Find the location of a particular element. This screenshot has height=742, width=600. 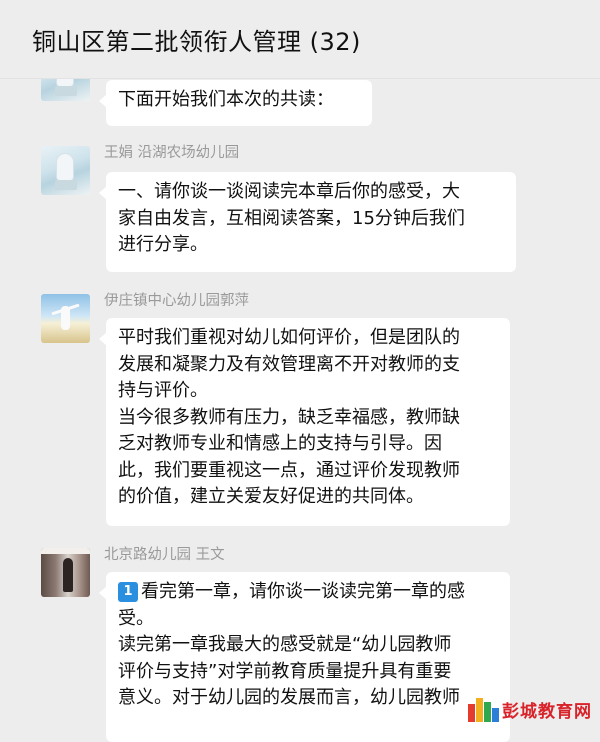

message-text: 进行分享。 is located at coordinates (163, 244).